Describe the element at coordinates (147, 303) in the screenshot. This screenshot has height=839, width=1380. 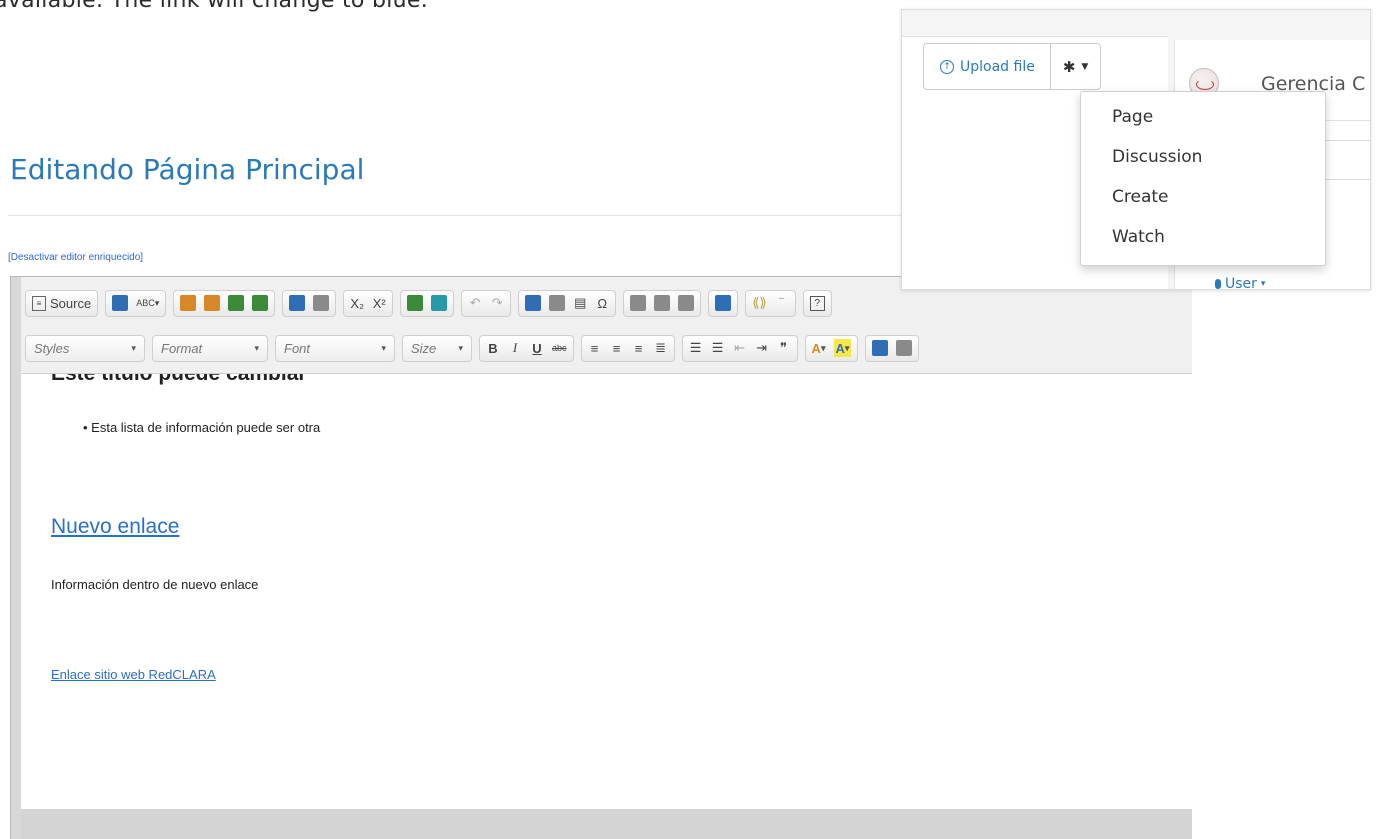
I see `spellcheck-button: ABC ▾` at that location.